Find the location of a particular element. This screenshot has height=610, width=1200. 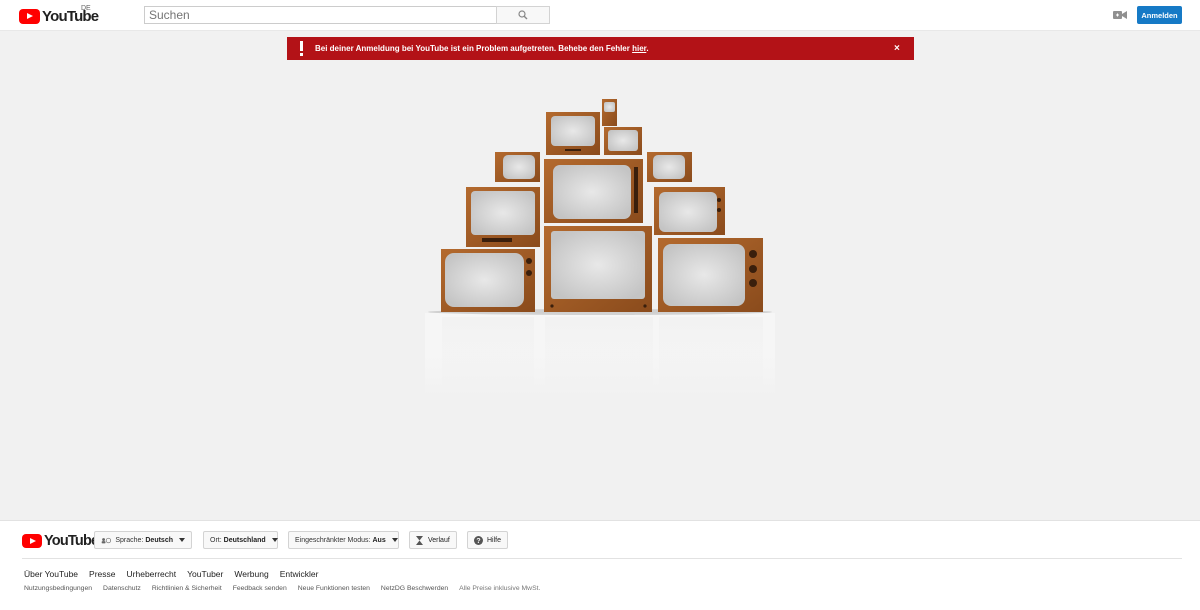

exclamation-icon is located at coordinates (301, 48).